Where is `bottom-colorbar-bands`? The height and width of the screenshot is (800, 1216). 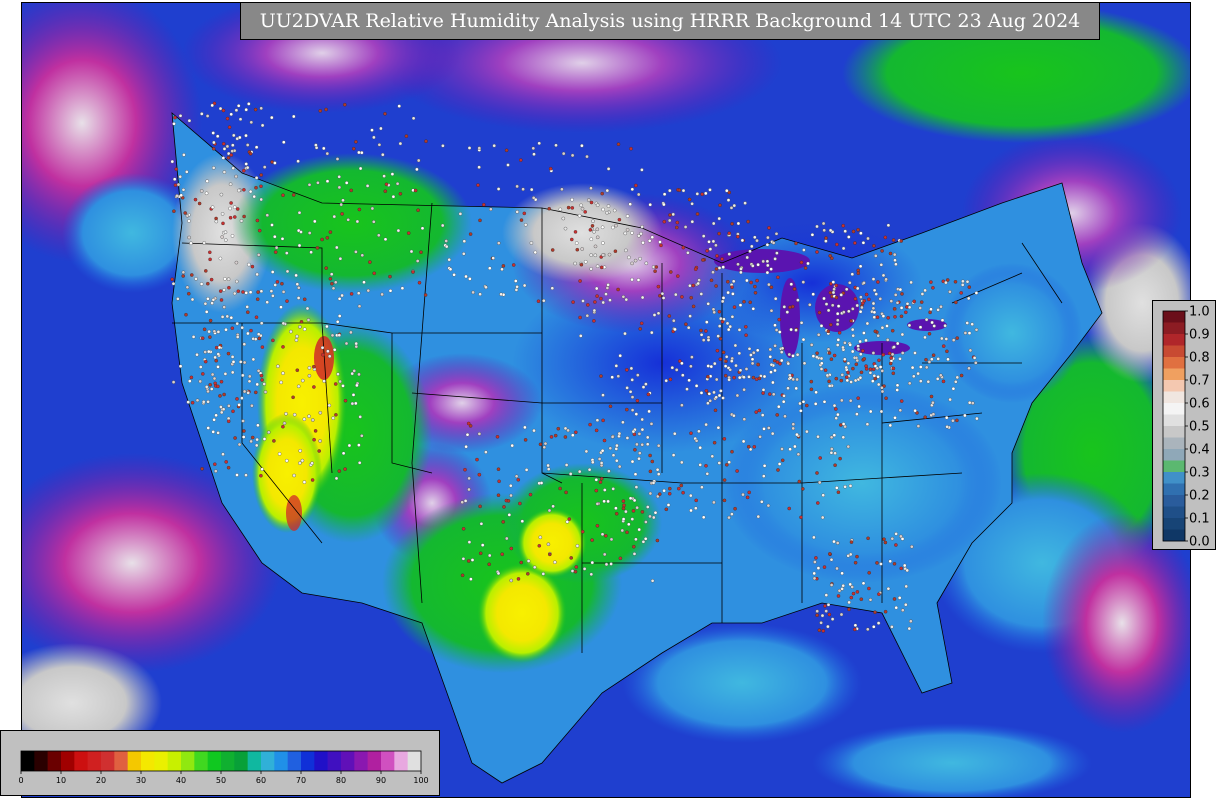 bottom-colorbar-bands is located at coordinates (221, 761).